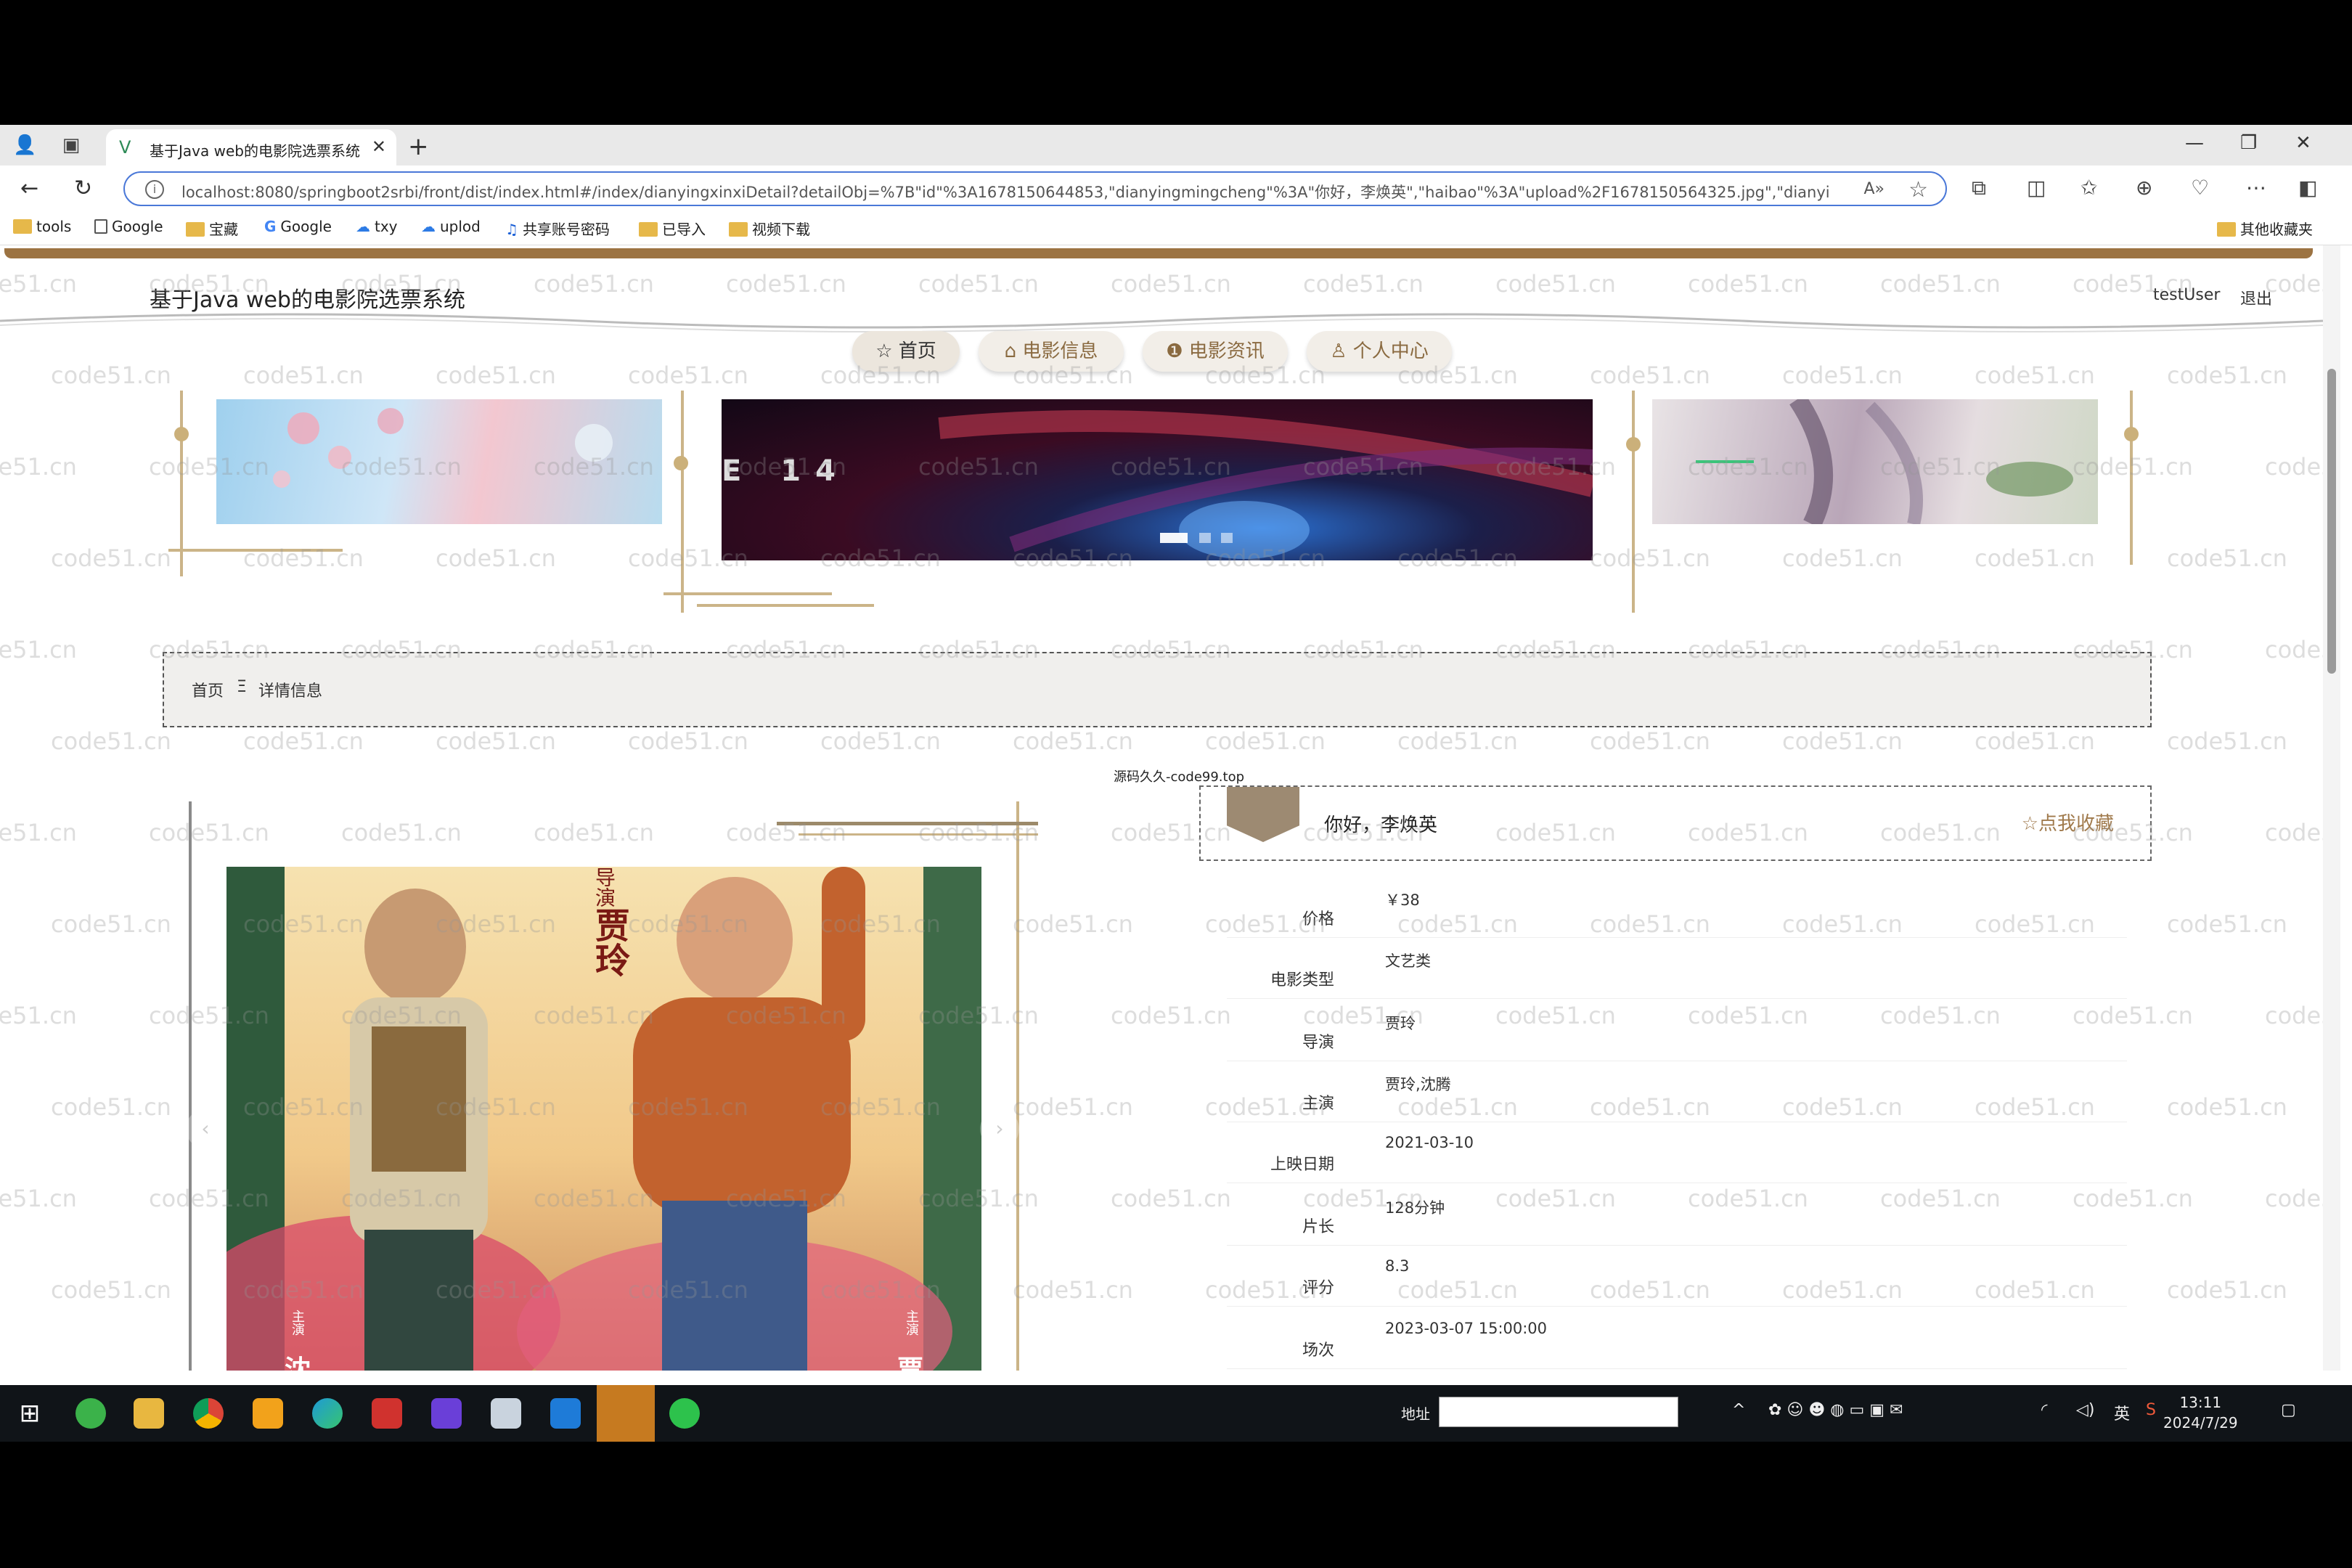 This screenshot has width=2352, height=1568. Describe the element at coordinates (1738, 1410) in the screenshot. I see `tray-expand-icon: ^` at that location.